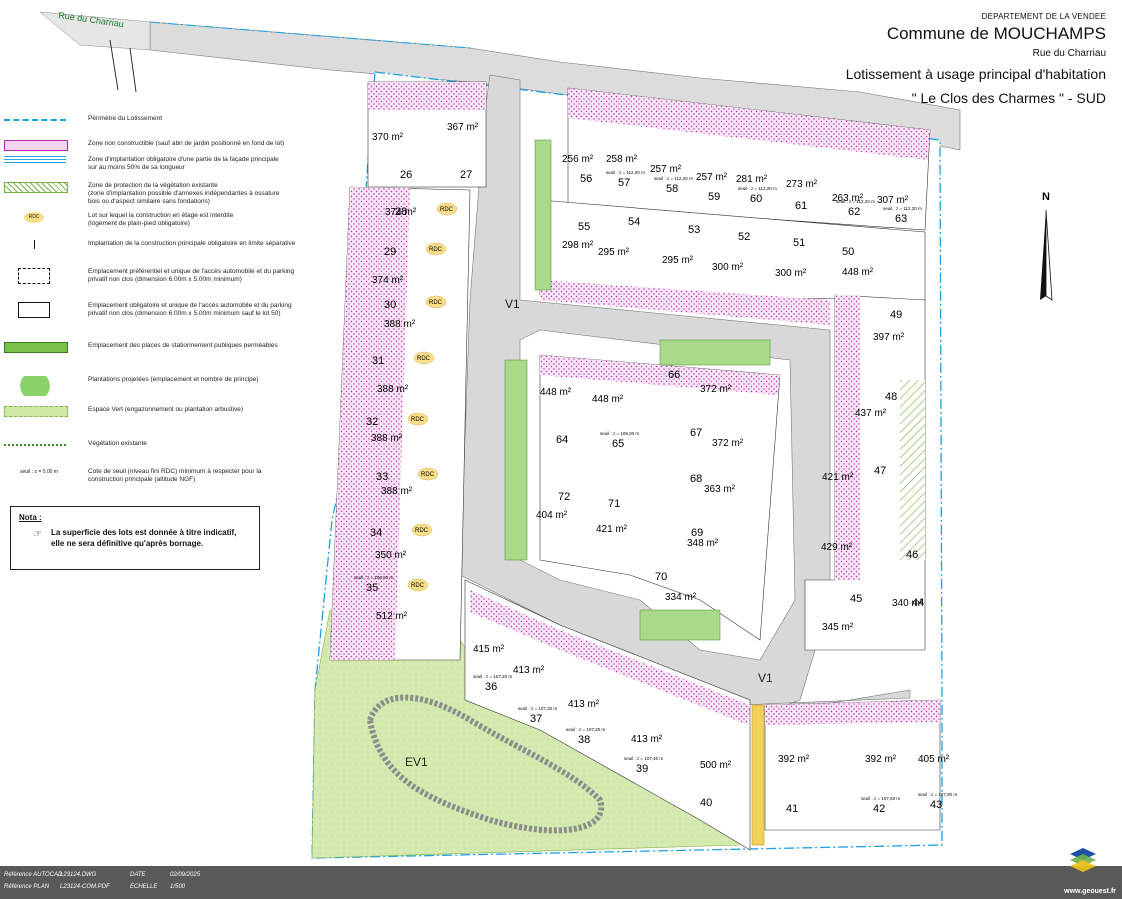 This screenshot has height=899, width=1122. I want to click on lot-number: 38, so click(584, 740).